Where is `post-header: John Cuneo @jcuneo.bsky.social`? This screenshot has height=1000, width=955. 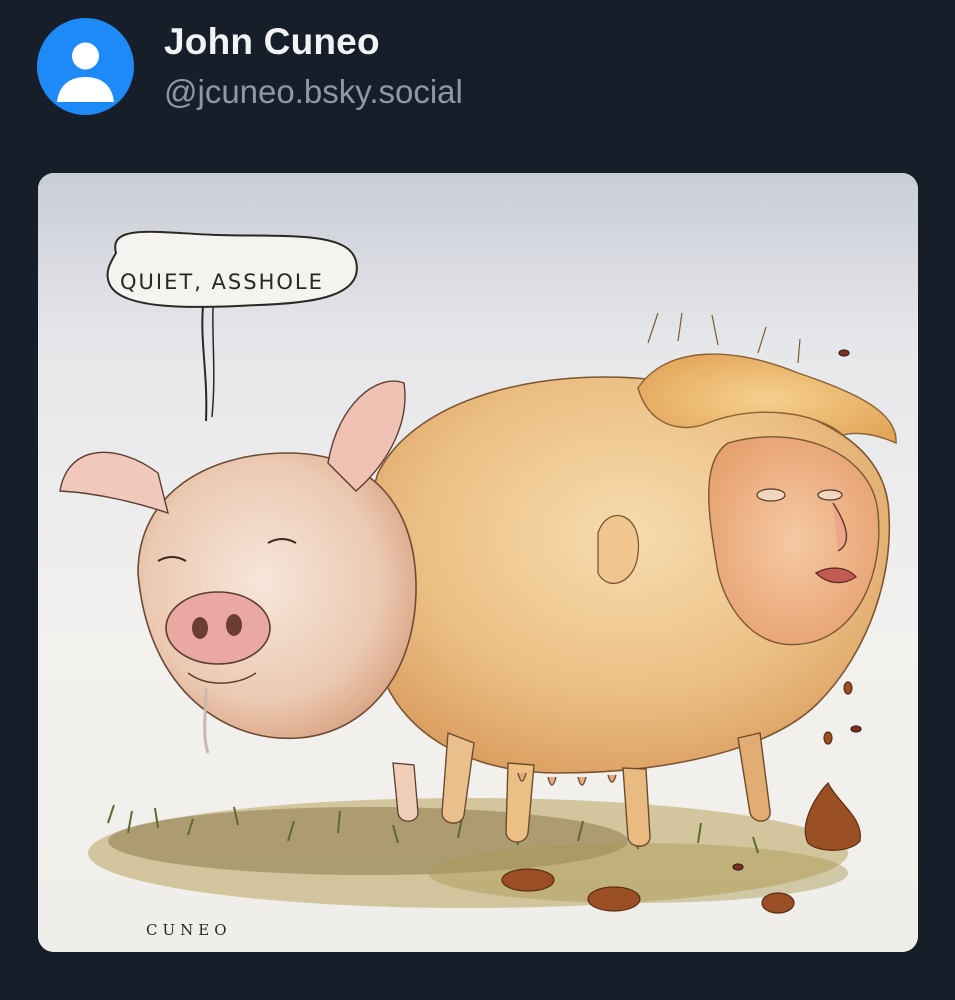 post-header: John Cuneo @jcuneo.bsky.social is located at coordinates (250, 66).